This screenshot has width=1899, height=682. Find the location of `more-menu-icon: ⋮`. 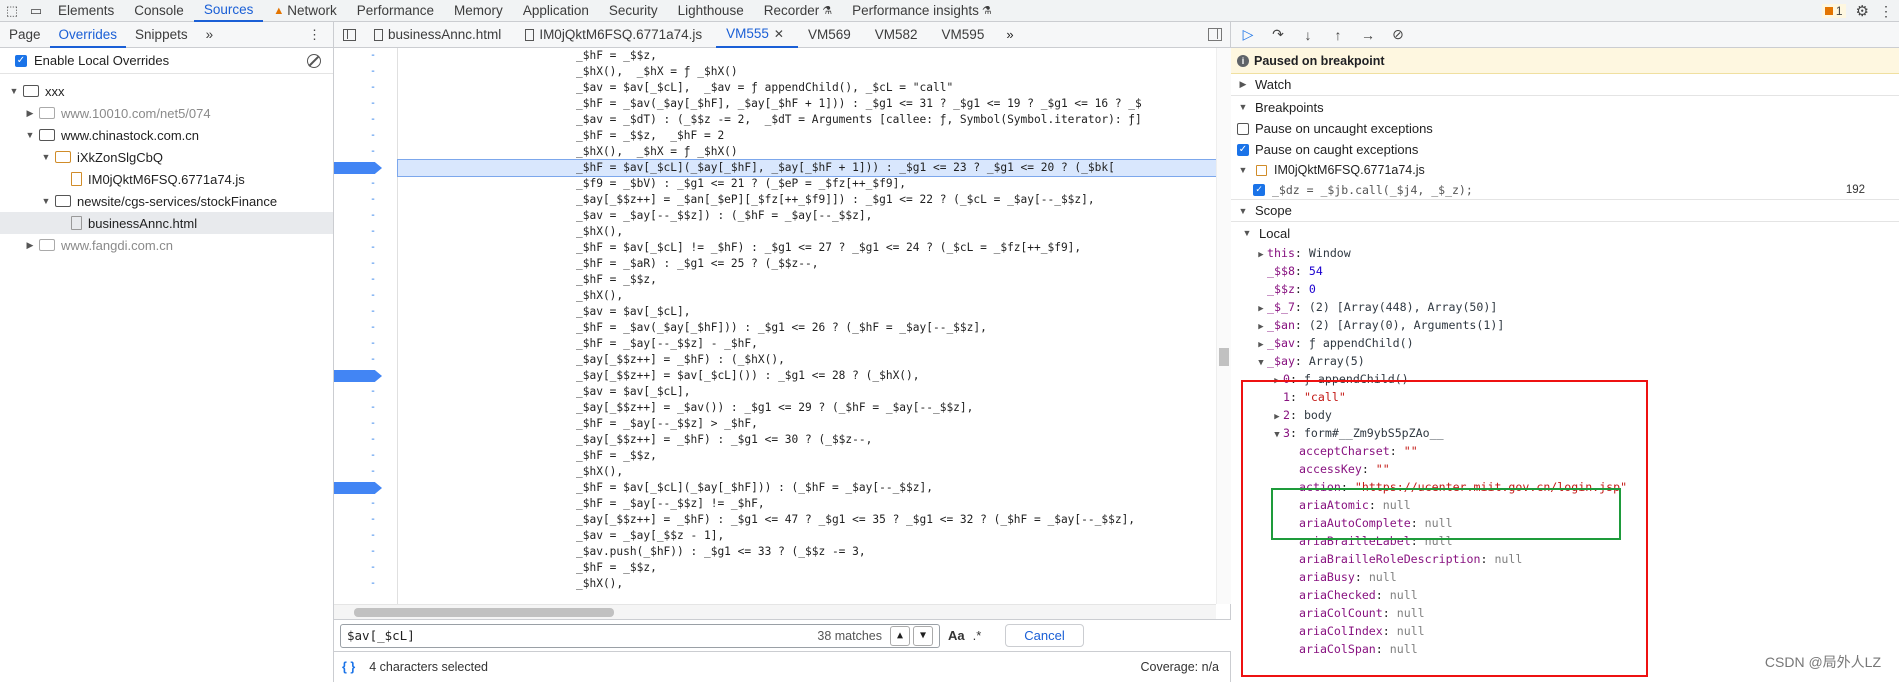

more-menu-icon: ⋮ is located at coordinates (1886, 11).